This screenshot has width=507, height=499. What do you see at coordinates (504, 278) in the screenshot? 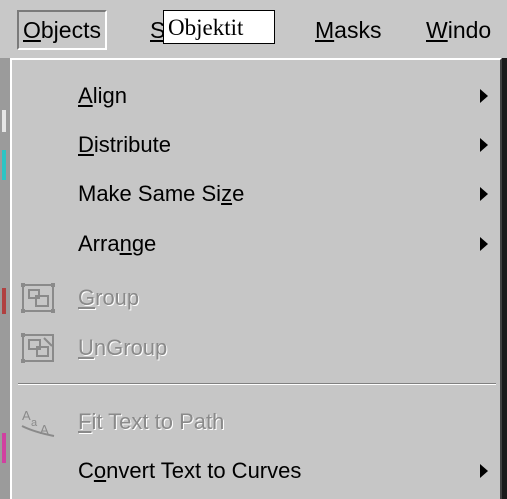
I see `menu-right-shadow` at bounding box center [504, 278].